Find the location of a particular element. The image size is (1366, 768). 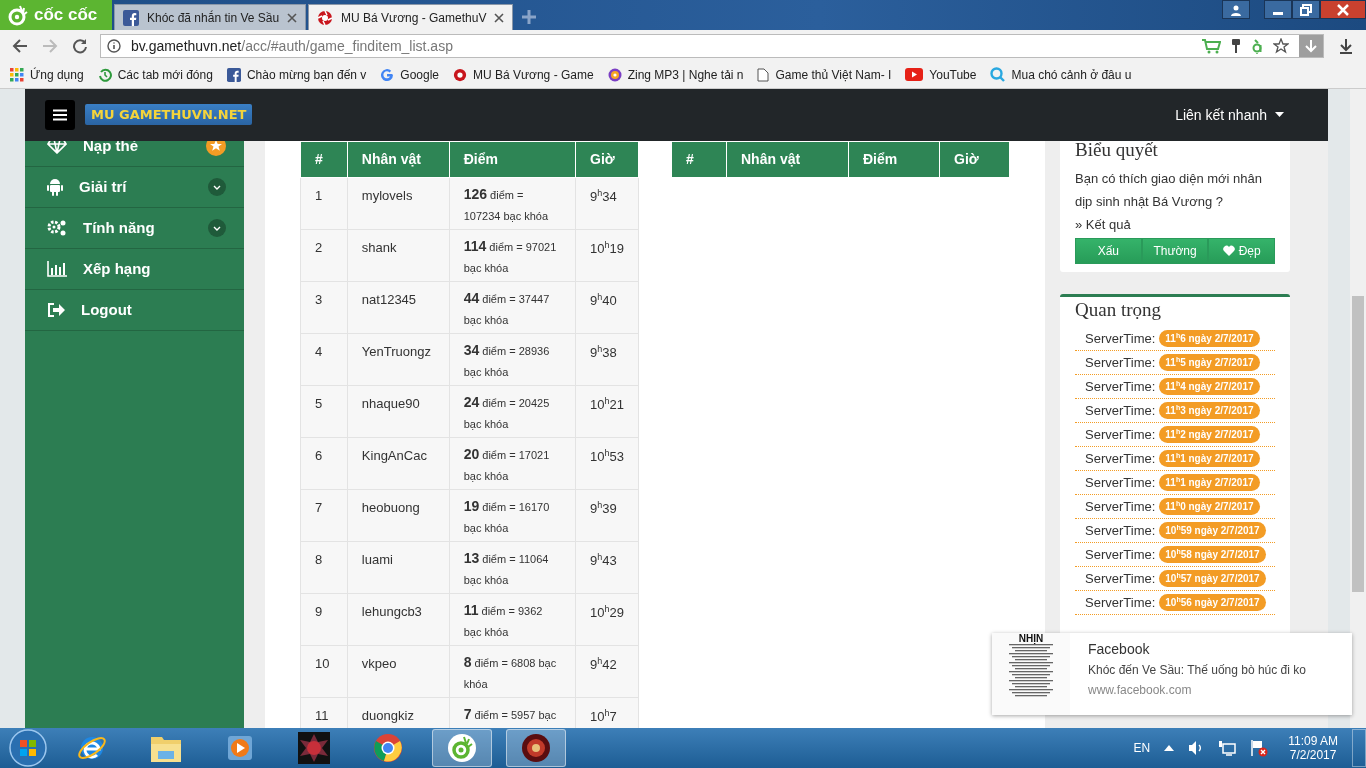

key-icon is located at coordinates (1236, 45).